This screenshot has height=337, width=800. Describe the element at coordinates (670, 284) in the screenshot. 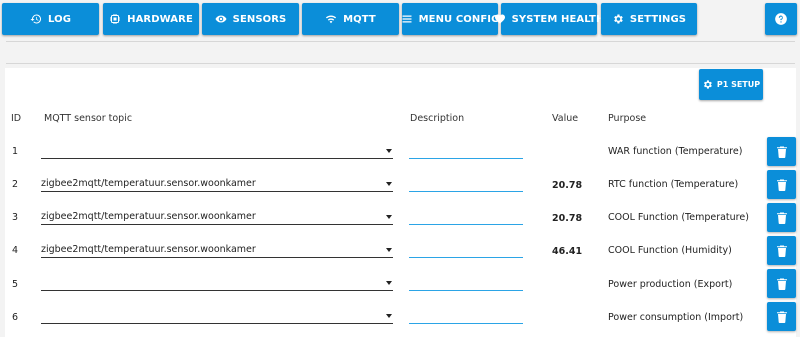

I see `purpose-label: Power production (Export)` at that location.